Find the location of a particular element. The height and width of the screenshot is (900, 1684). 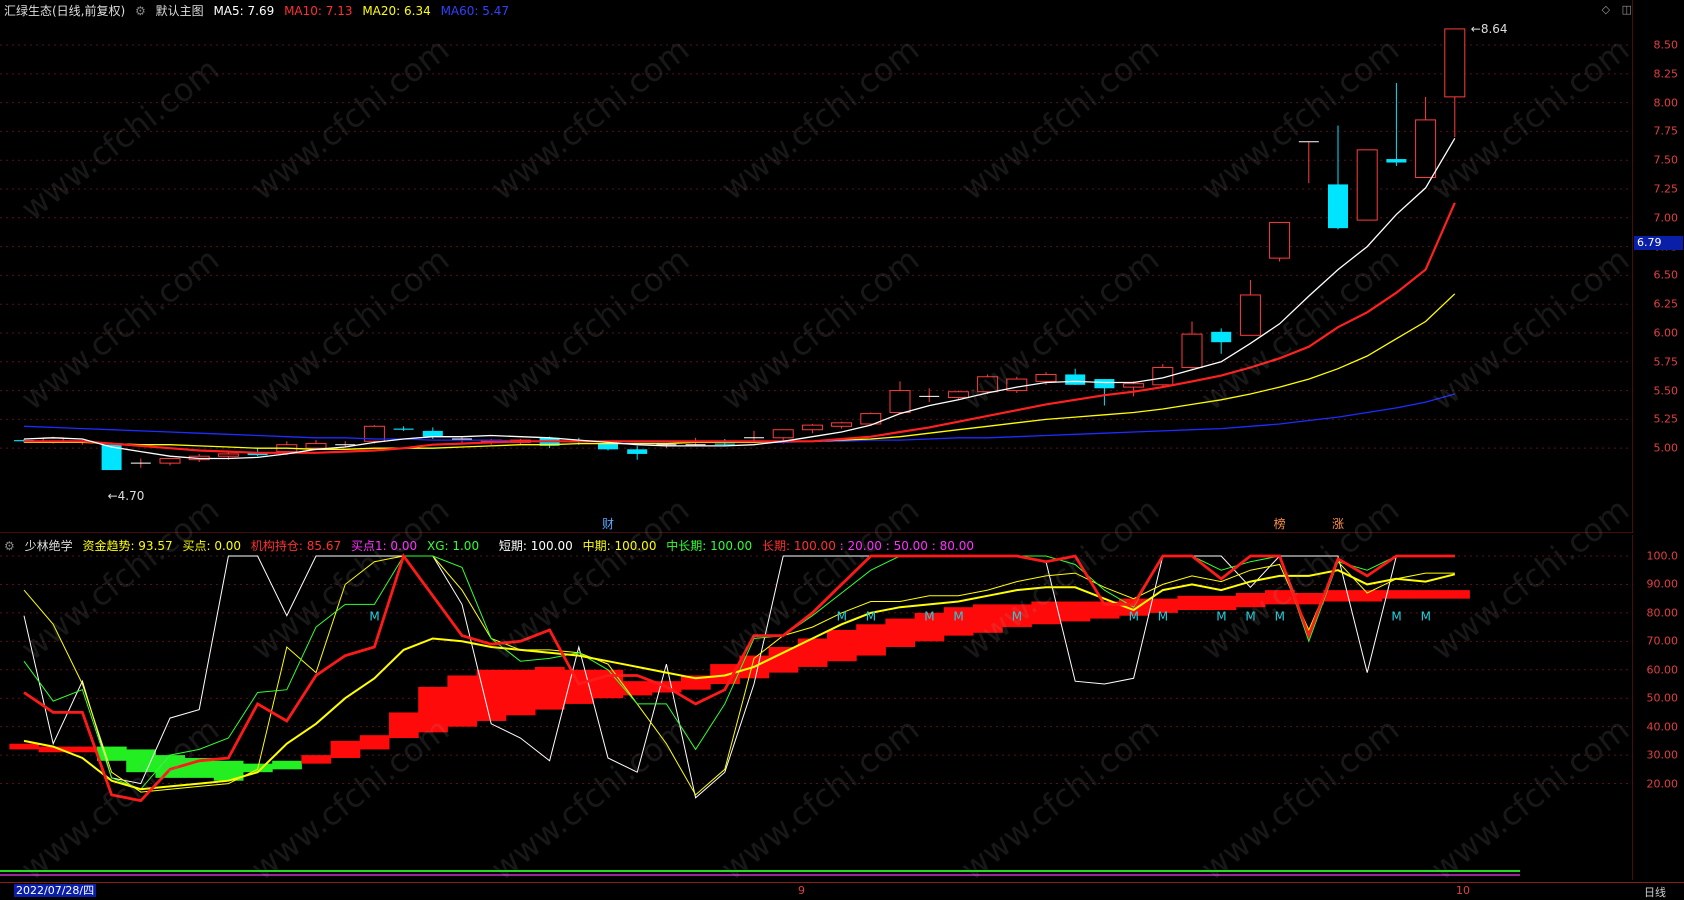

indicator-name: 少林绝学 is located at coordinates (49, 546).